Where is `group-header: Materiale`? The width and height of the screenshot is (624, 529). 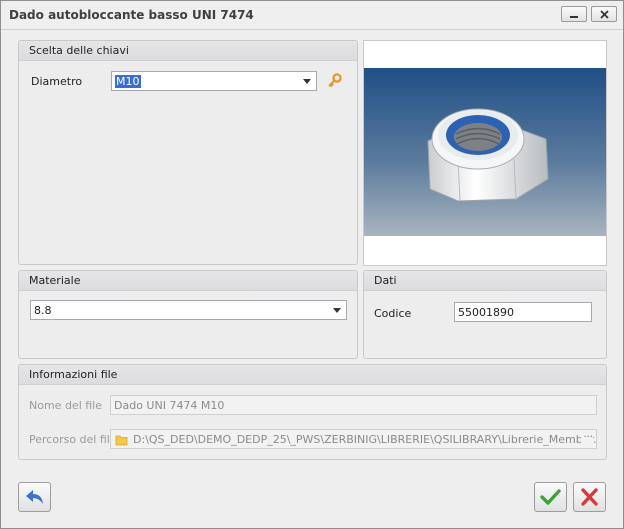
group-header: Materiale is located at coordinates (188, 281).